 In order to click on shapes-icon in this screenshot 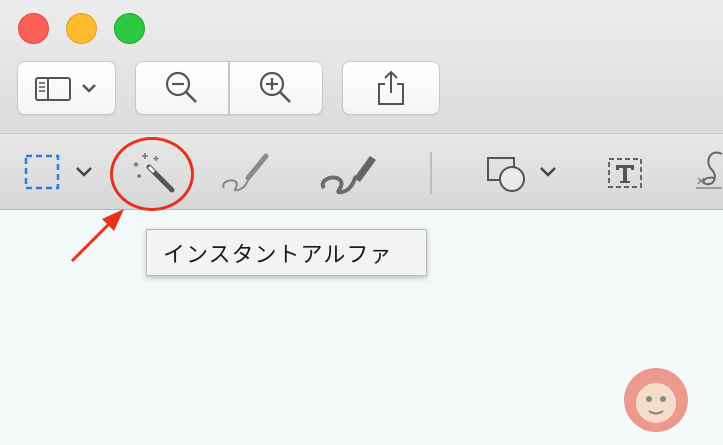, I will do `click(521, 174)`.